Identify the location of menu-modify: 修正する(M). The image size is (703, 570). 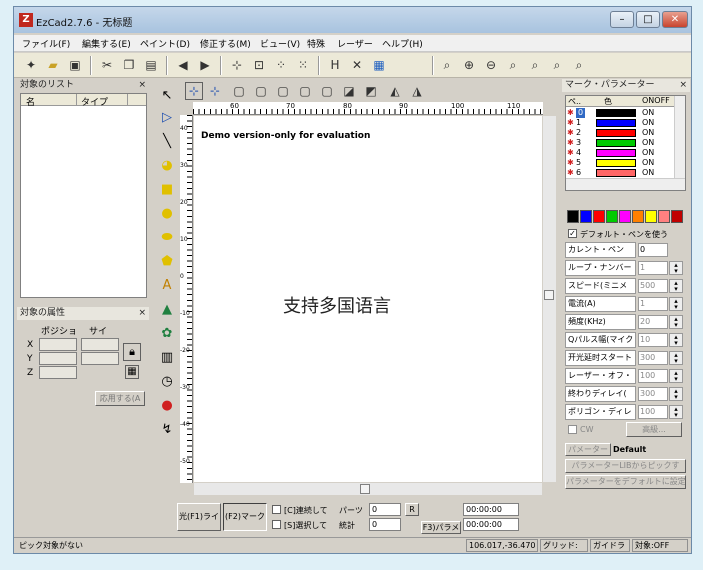
(225, 43).